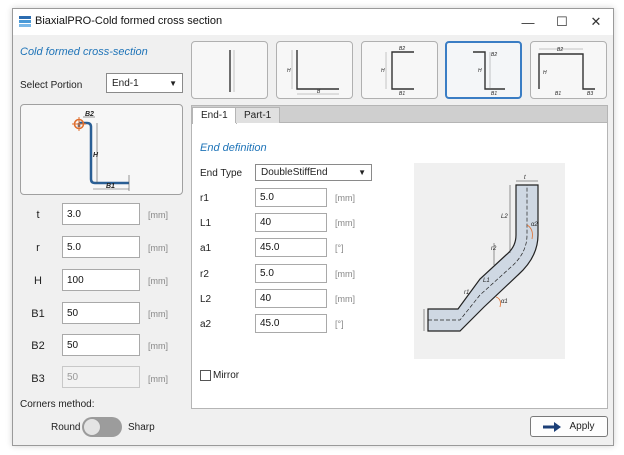  I want to click on flat-section-icon, so click(232, 71).